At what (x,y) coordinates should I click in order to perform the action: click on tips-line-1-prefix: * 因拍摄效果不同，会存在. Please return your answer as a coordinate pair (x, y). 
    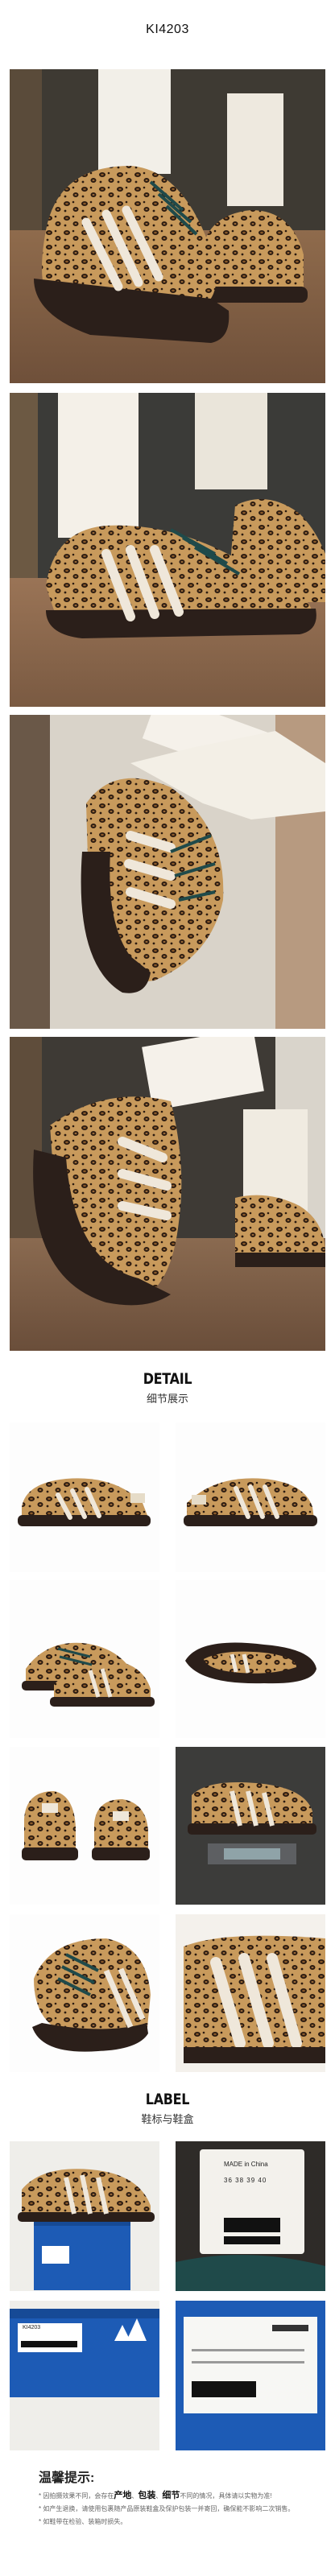
    Looking at the image, I should click on (76, 2496).